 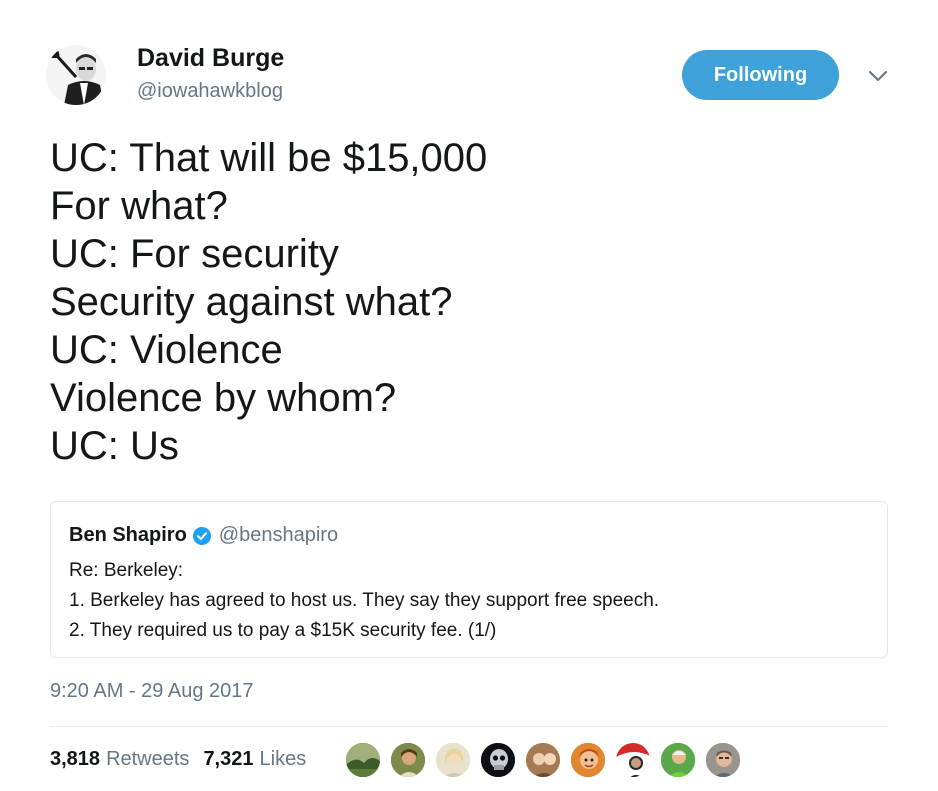 I want to click on tweet-timestamp: 9:20 AM - 29 Aug 2017, so click(x=152, y=691).